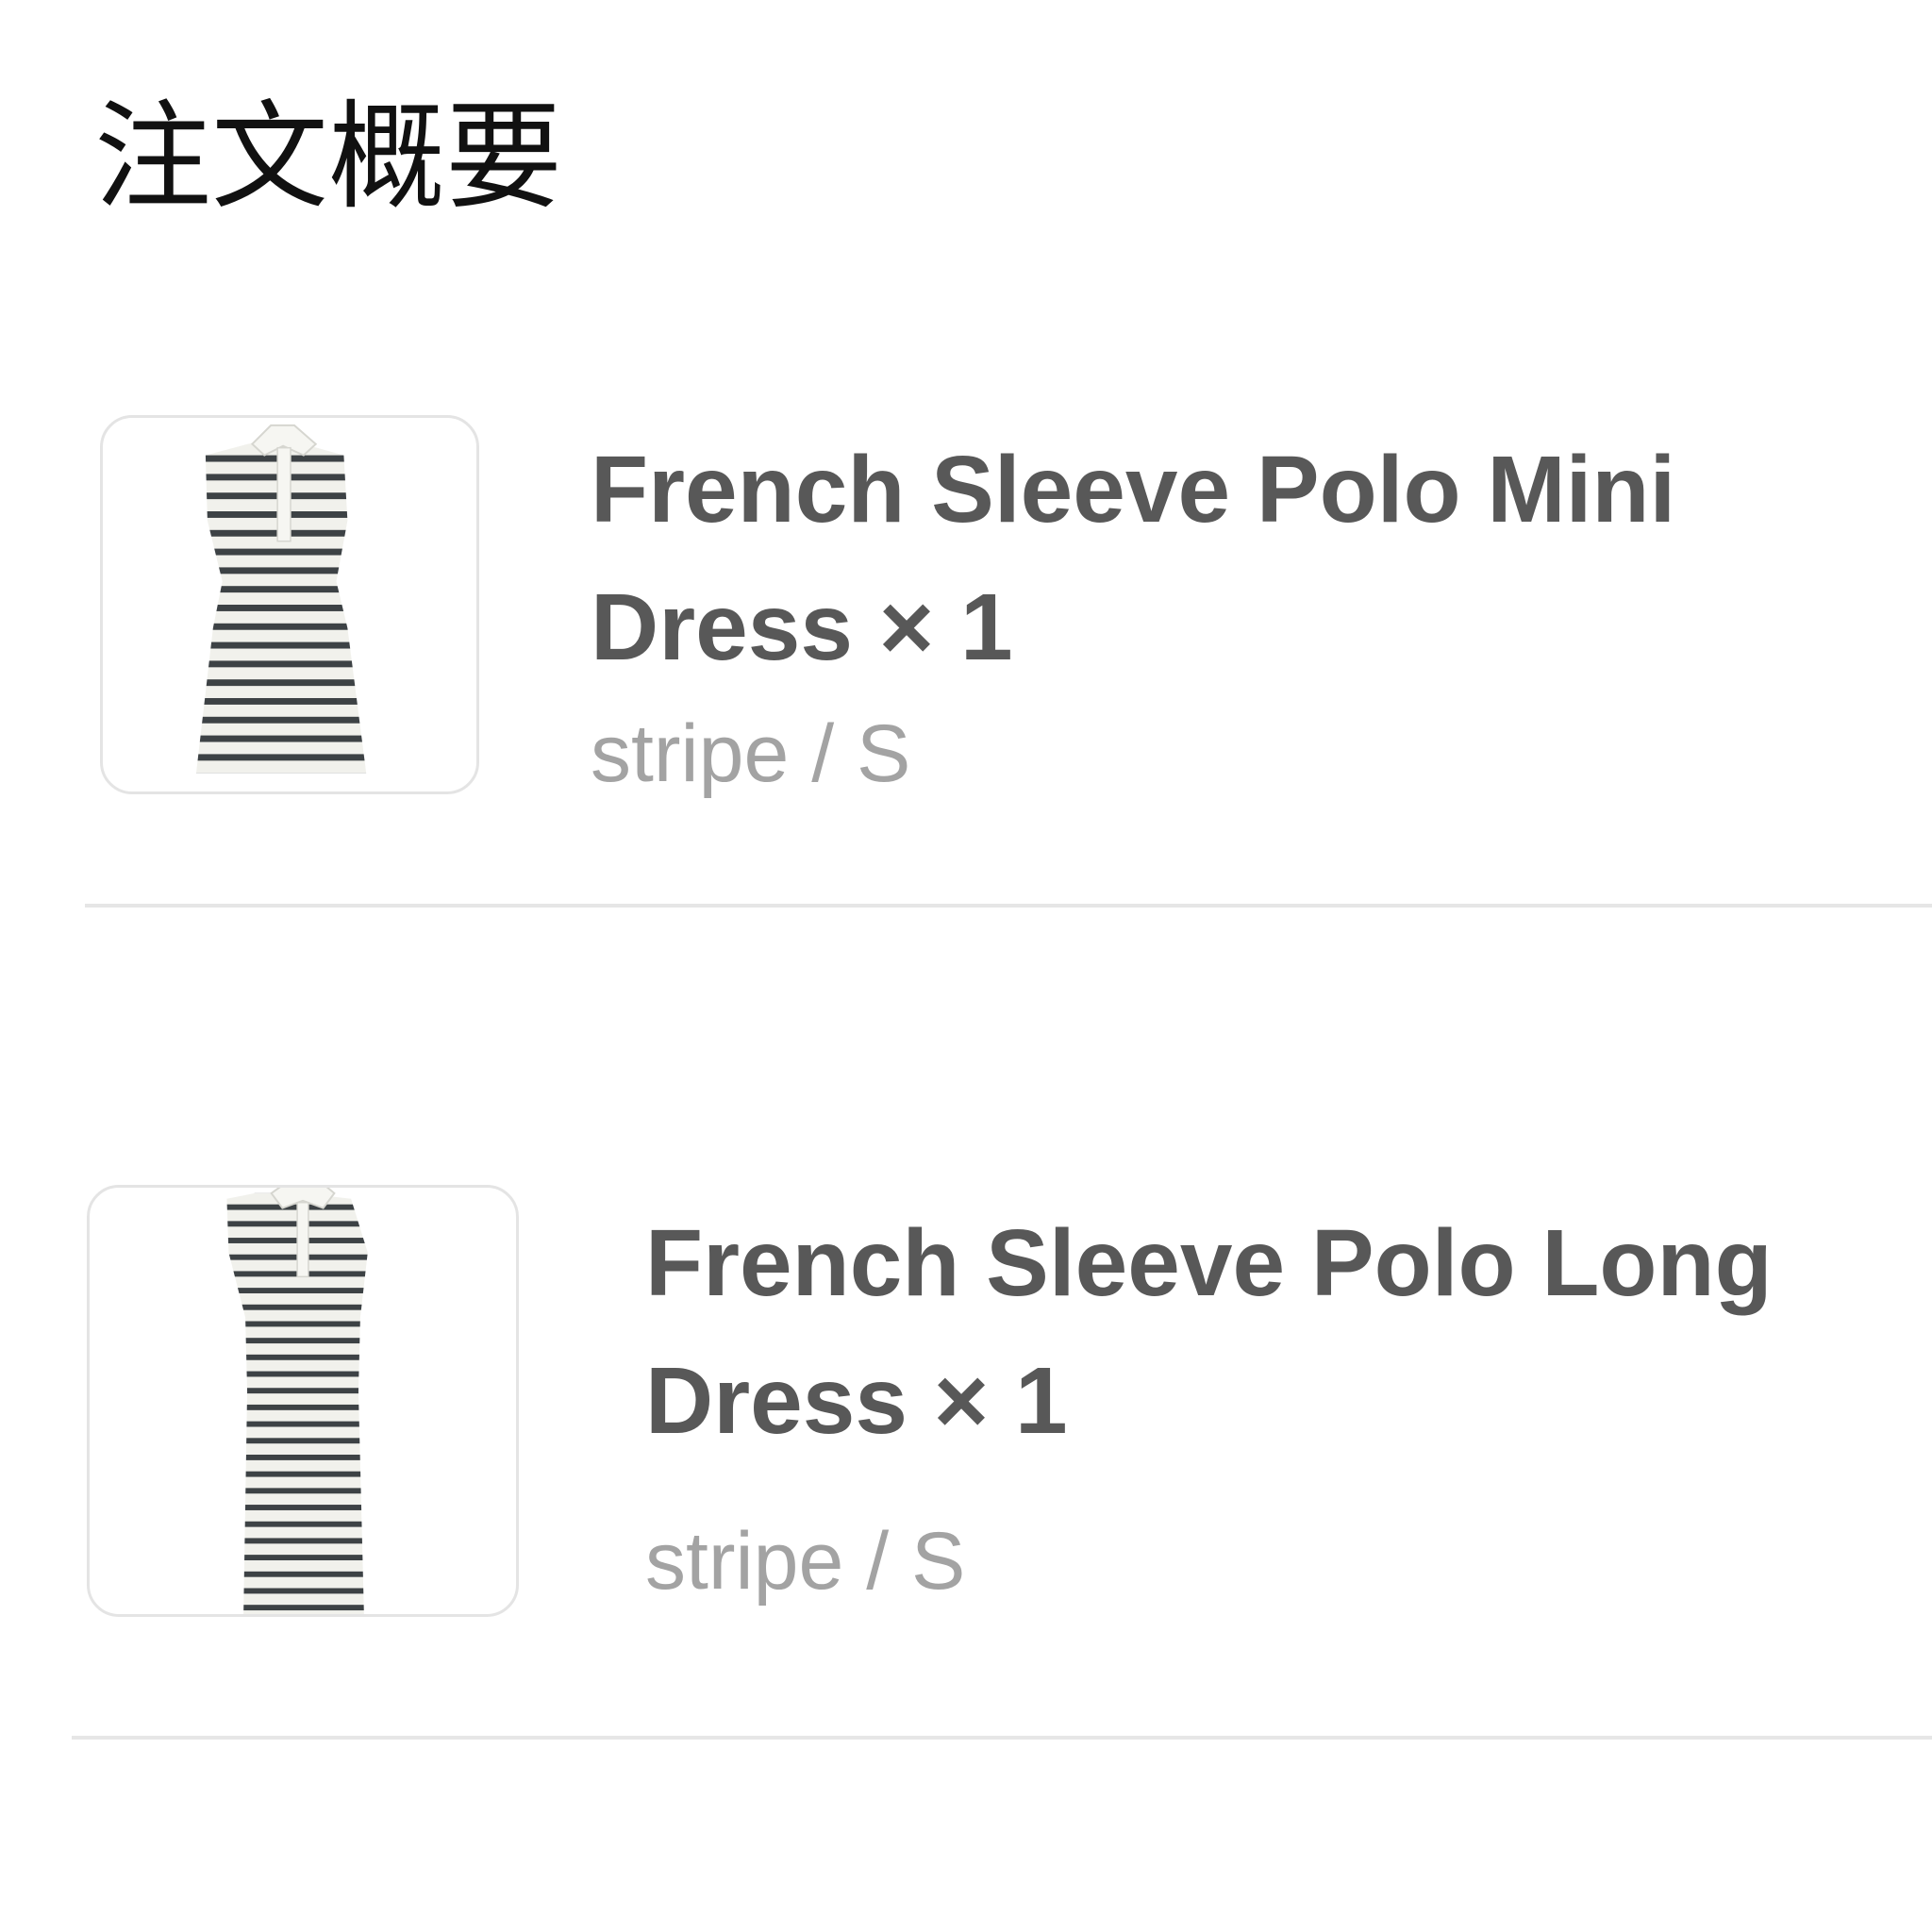  I want to click on item-name: French Sleeve Polo Mini Dress × 1, so click(1180, 558).